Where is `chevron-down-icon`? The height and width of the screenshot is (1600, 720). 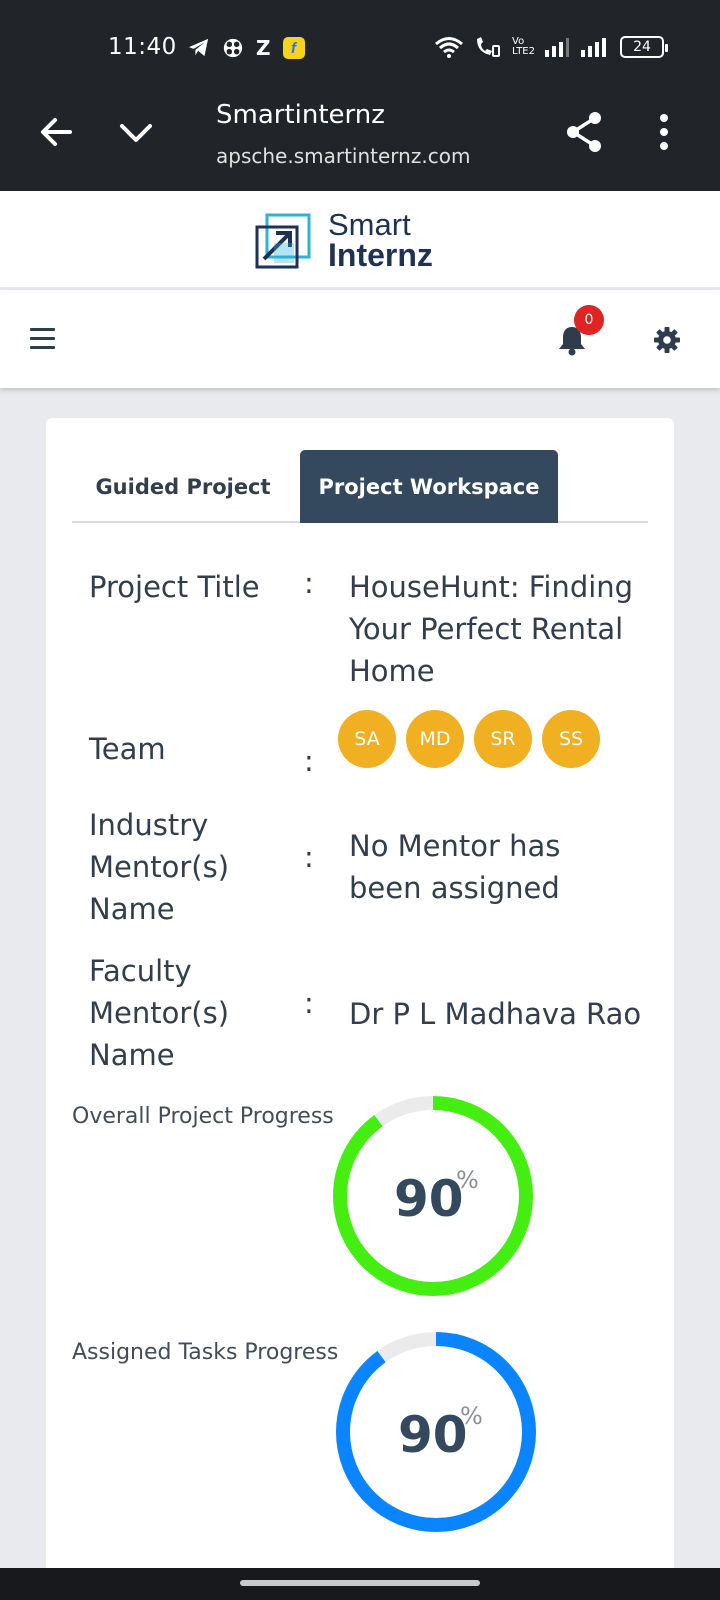 chevron-down-icon is located at coordinates (136, 132).